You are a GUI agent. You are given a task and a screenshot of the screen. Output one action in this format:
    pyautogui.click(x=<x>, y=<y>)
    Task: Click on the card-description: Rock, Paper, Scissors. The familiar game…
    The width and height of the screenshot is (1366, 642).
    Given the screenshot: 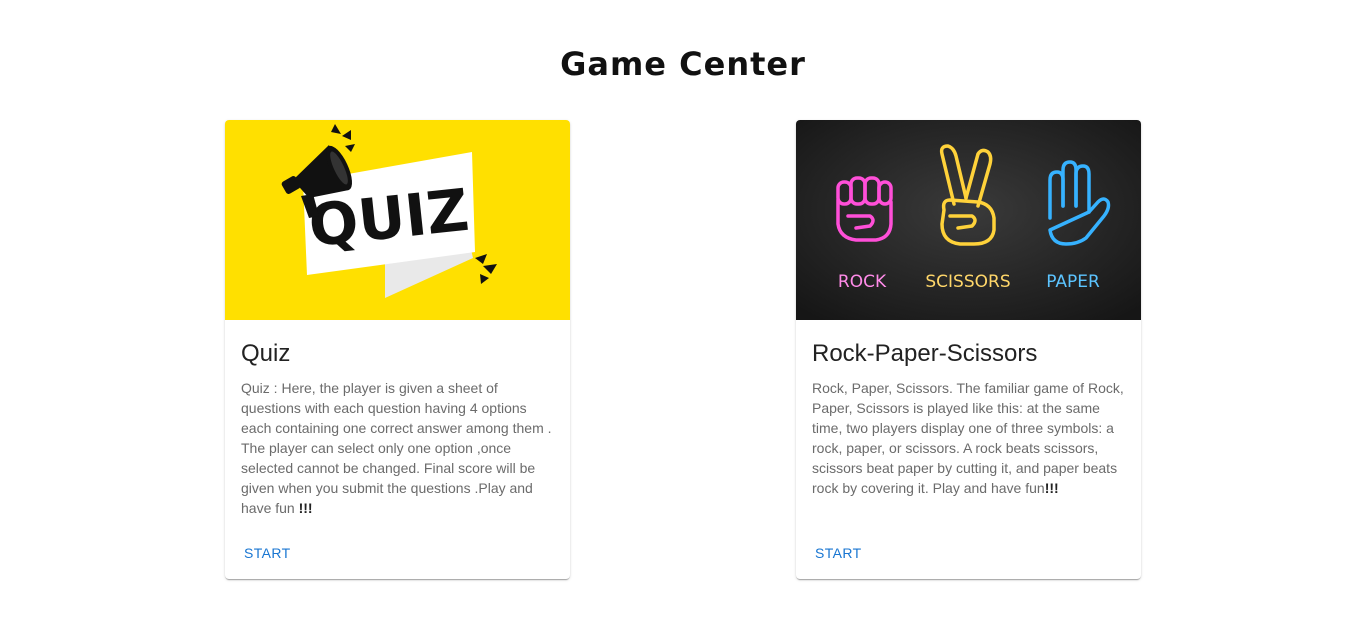 What is the action you would take?
    pyautogui.click(x=968, y=438)
    